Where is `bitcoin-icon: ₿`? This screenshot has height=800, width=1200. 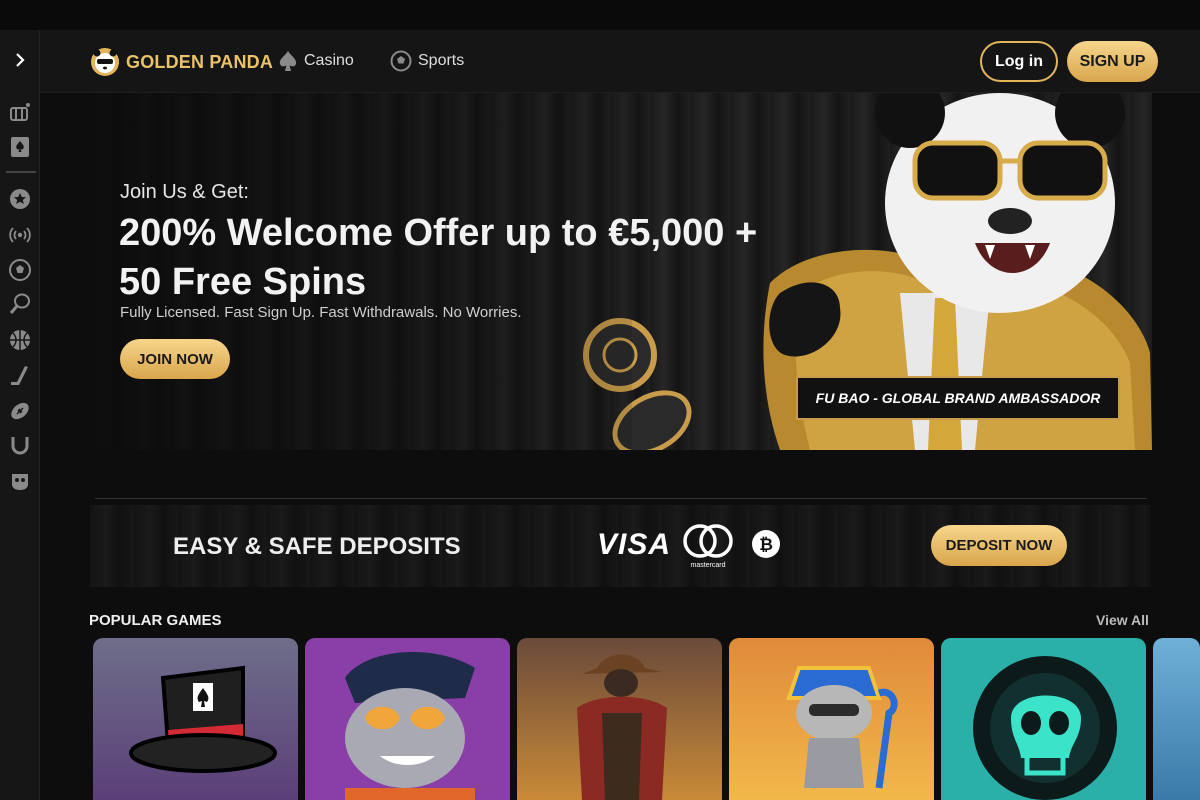
bitcoin-icon: ₿ is located at coordinates (766, 544).